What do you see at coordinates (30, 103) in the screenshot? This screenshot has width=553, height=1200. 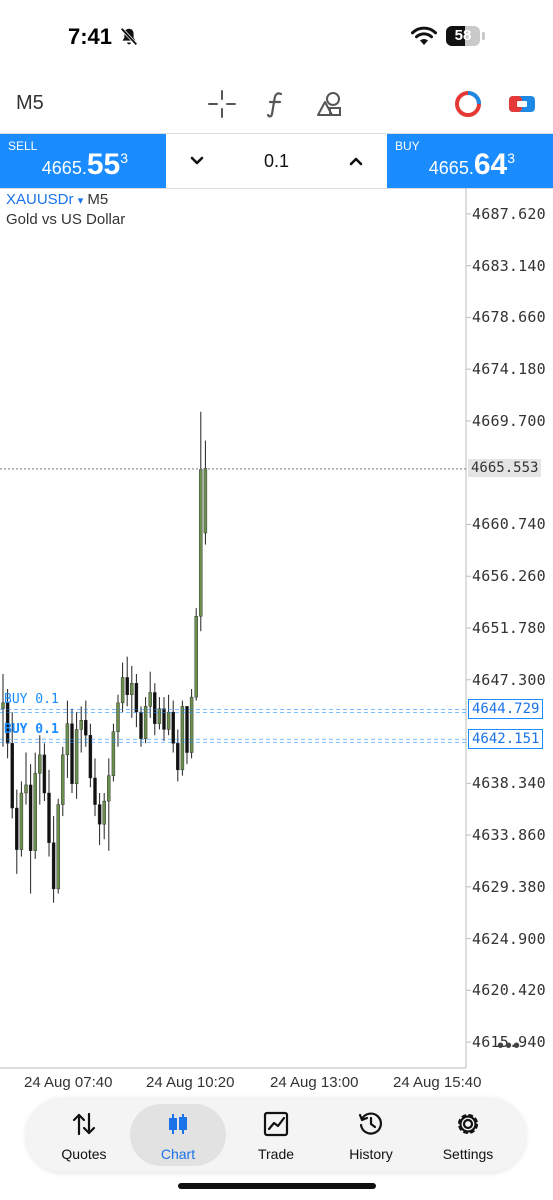 I see `timeframe-selector: M5` at bounding box center [30, 103].